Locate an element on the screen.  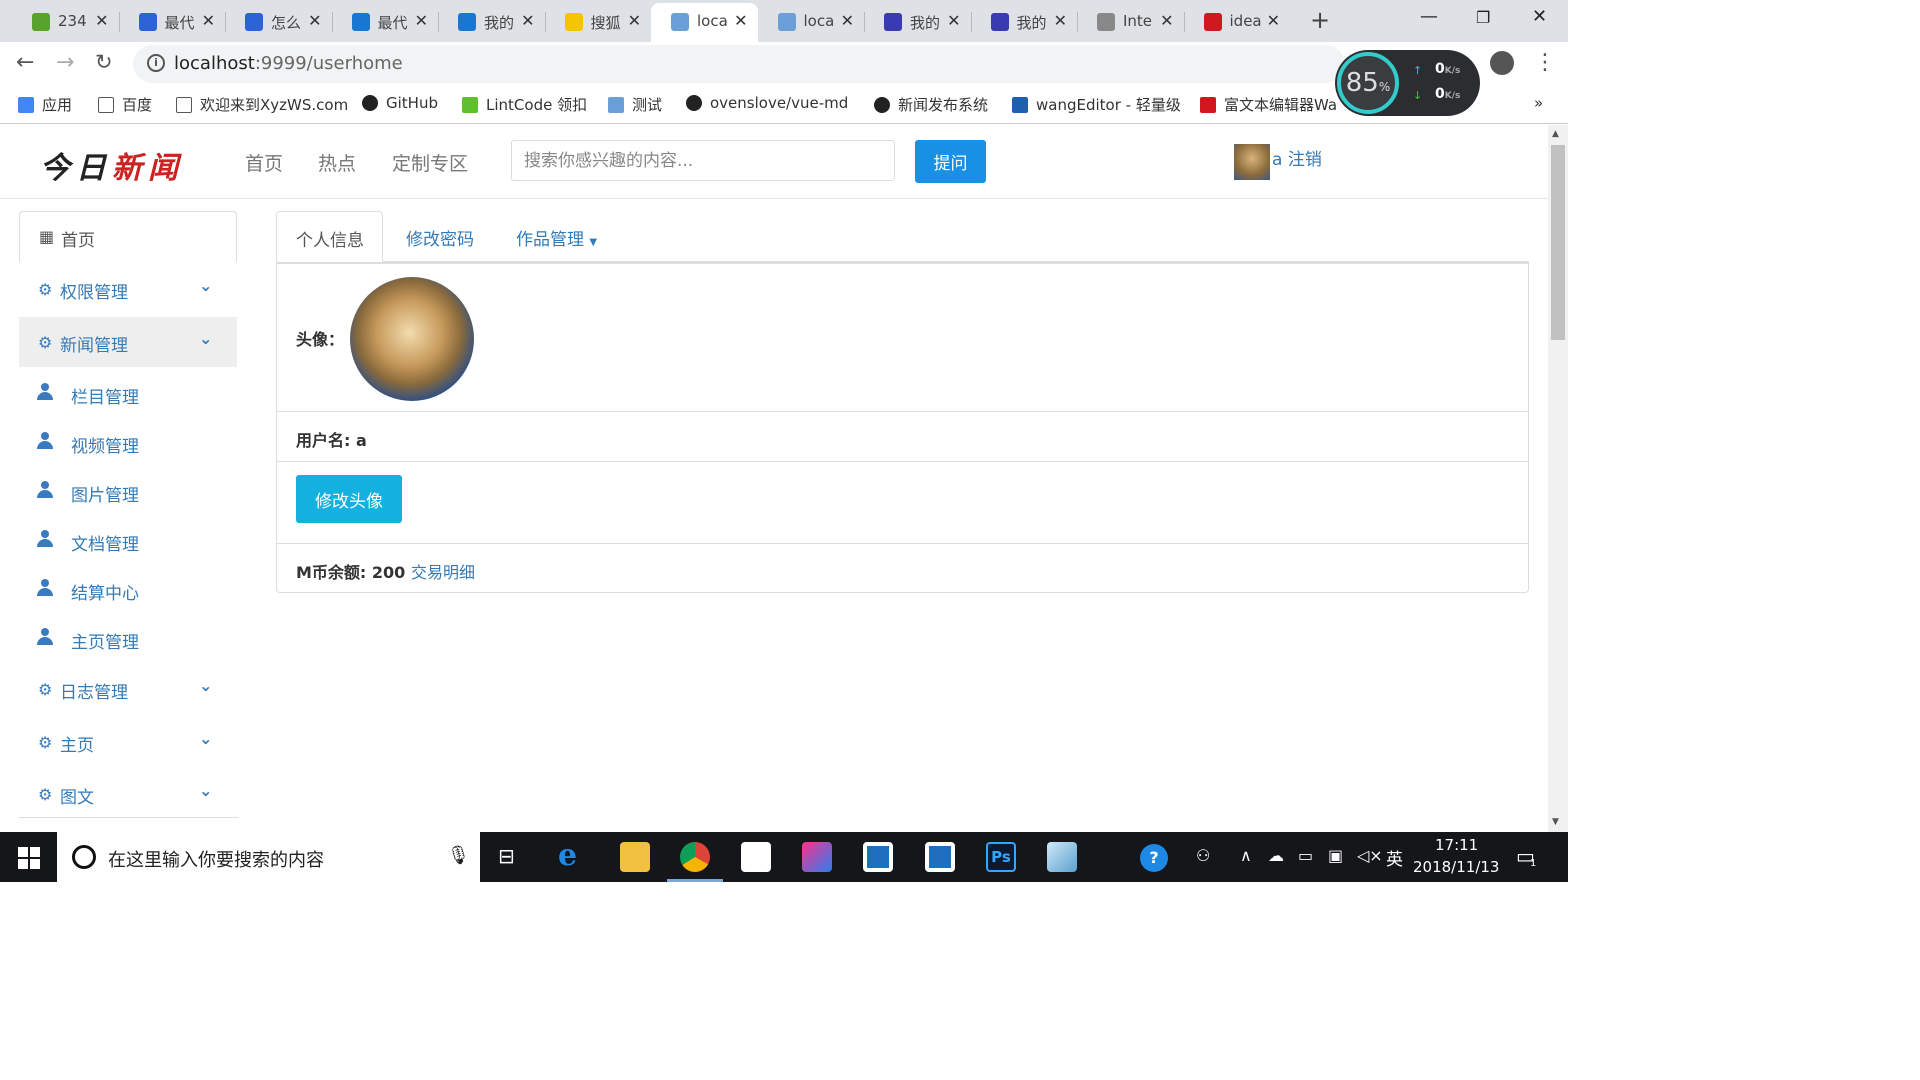
info-icon: i is located at coordinates (156, 63).